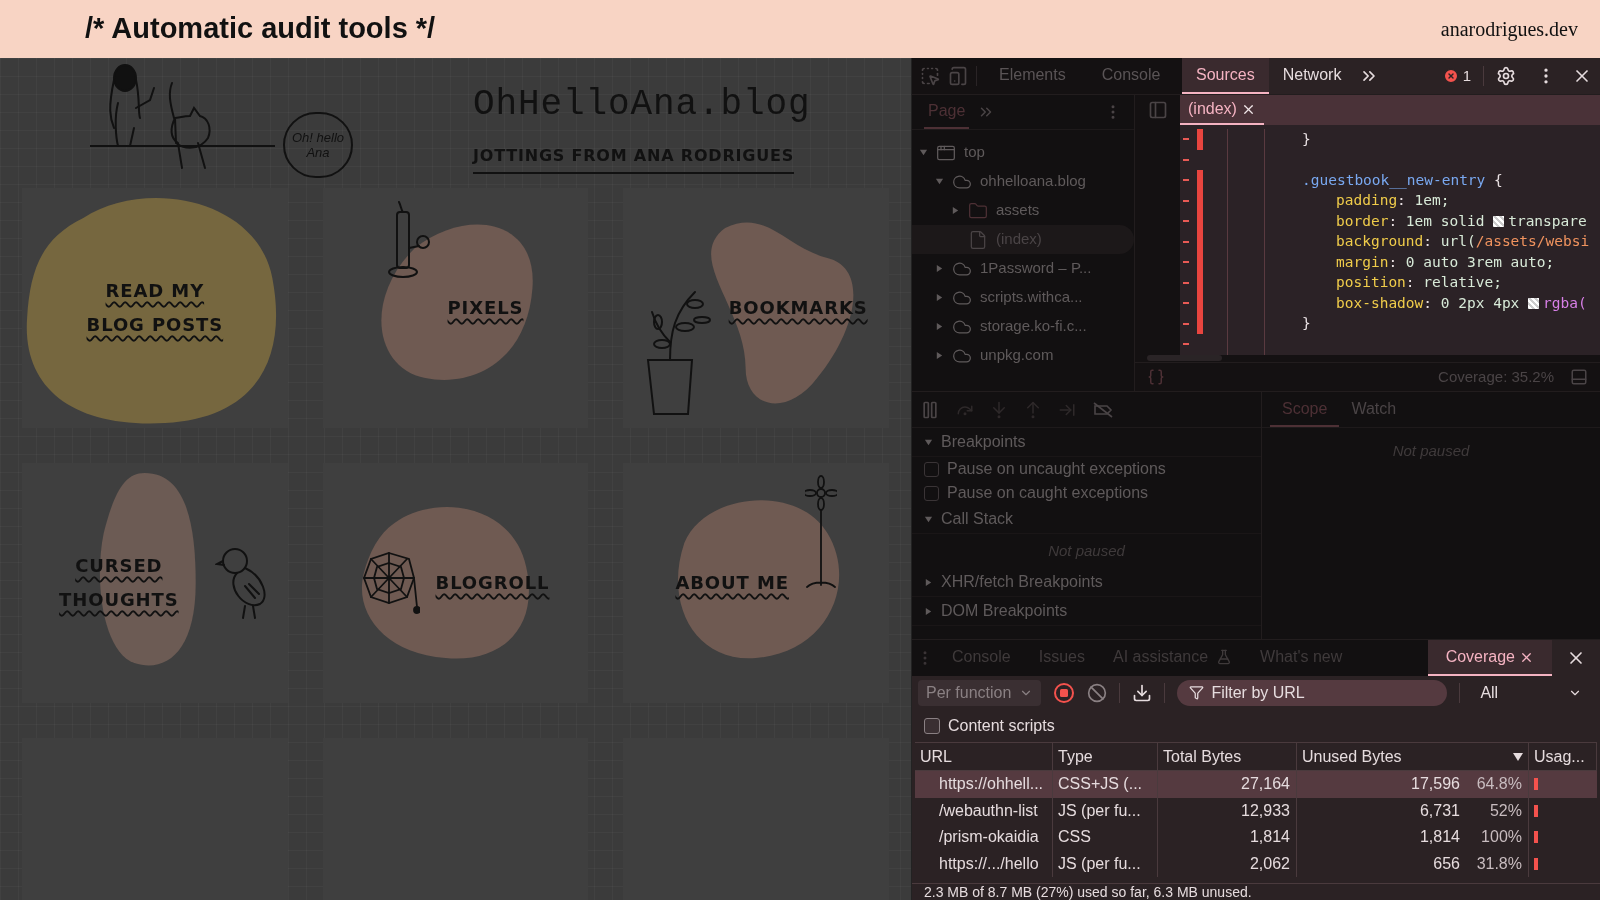  I want to click on usage-bar, so click(1536, 784).